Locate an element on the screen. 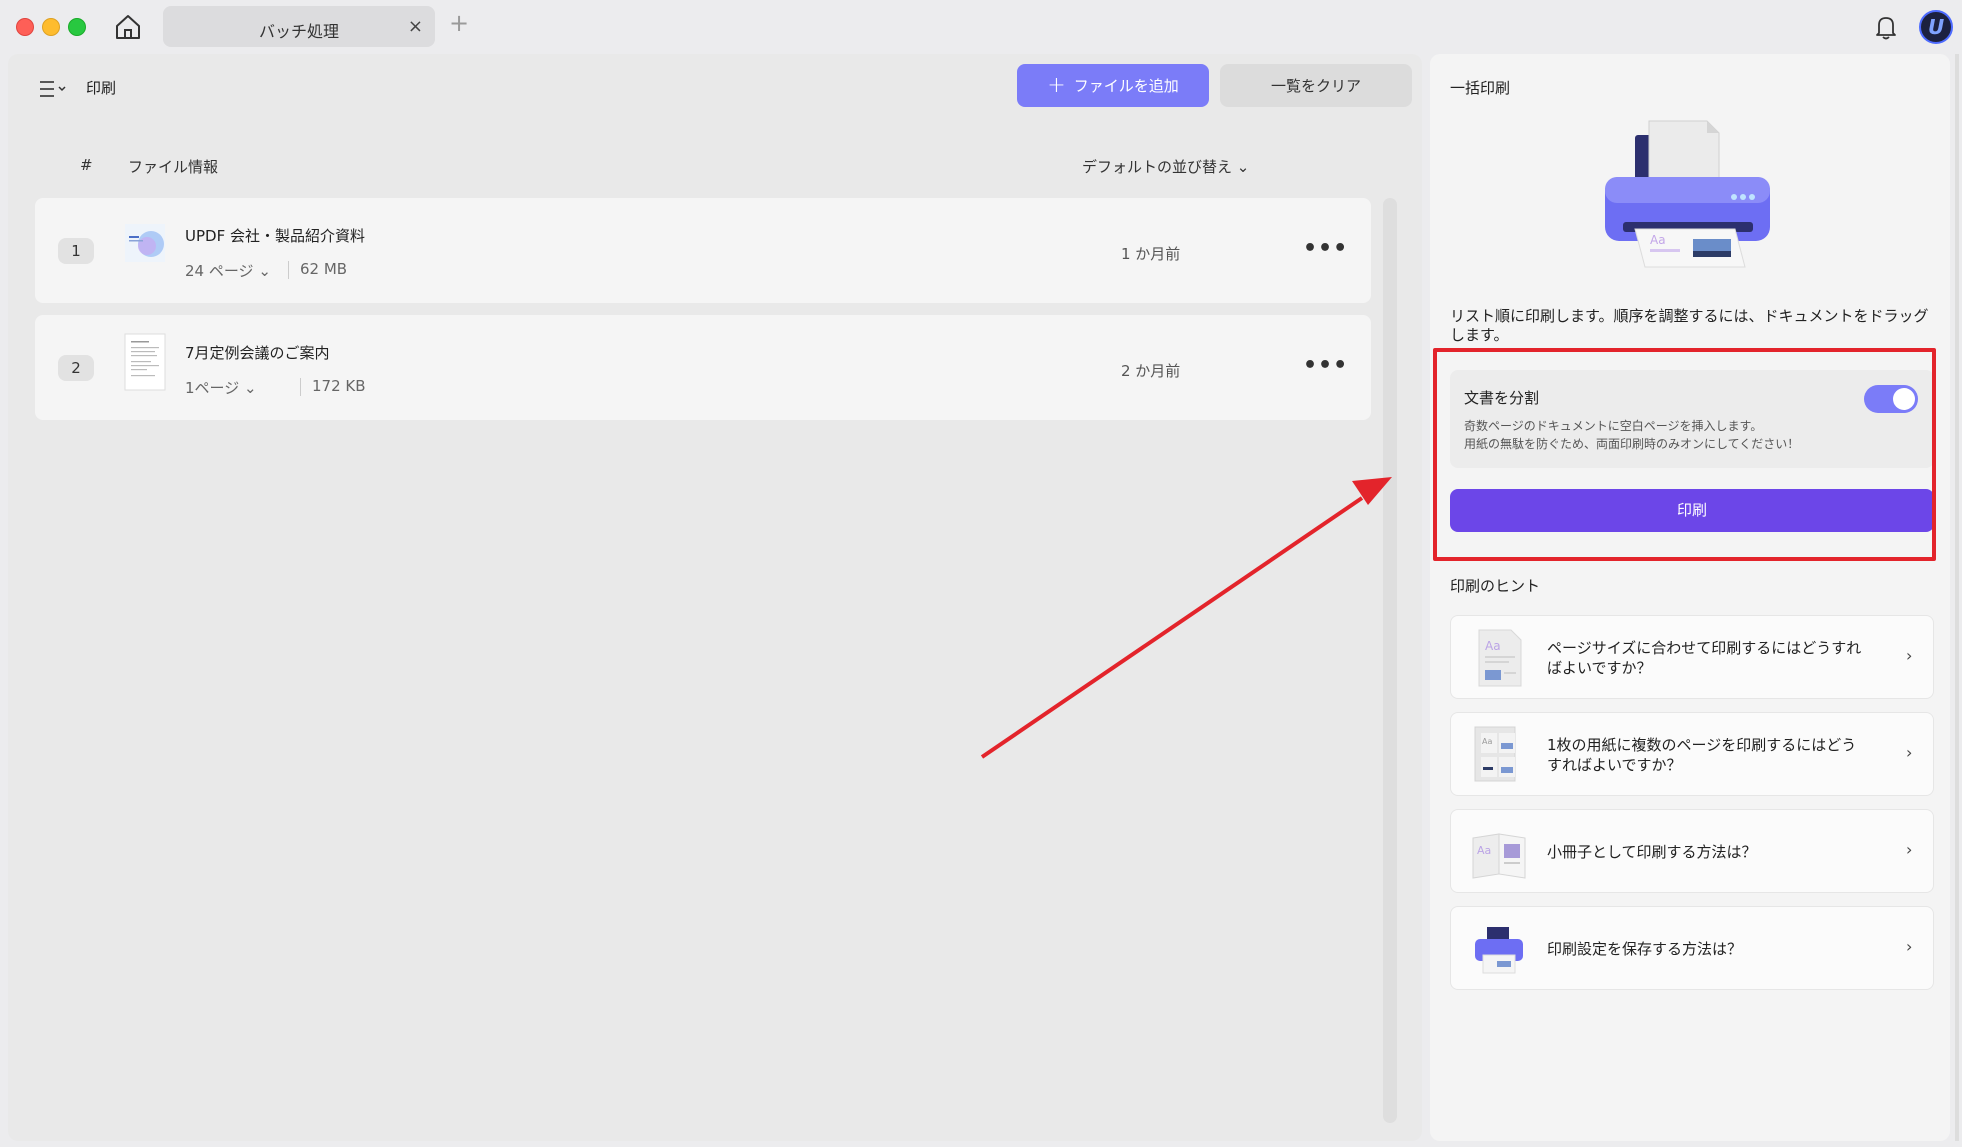 This screenshot has height=1147, width=1962. close-window-button is located at coordinates (25, 27).